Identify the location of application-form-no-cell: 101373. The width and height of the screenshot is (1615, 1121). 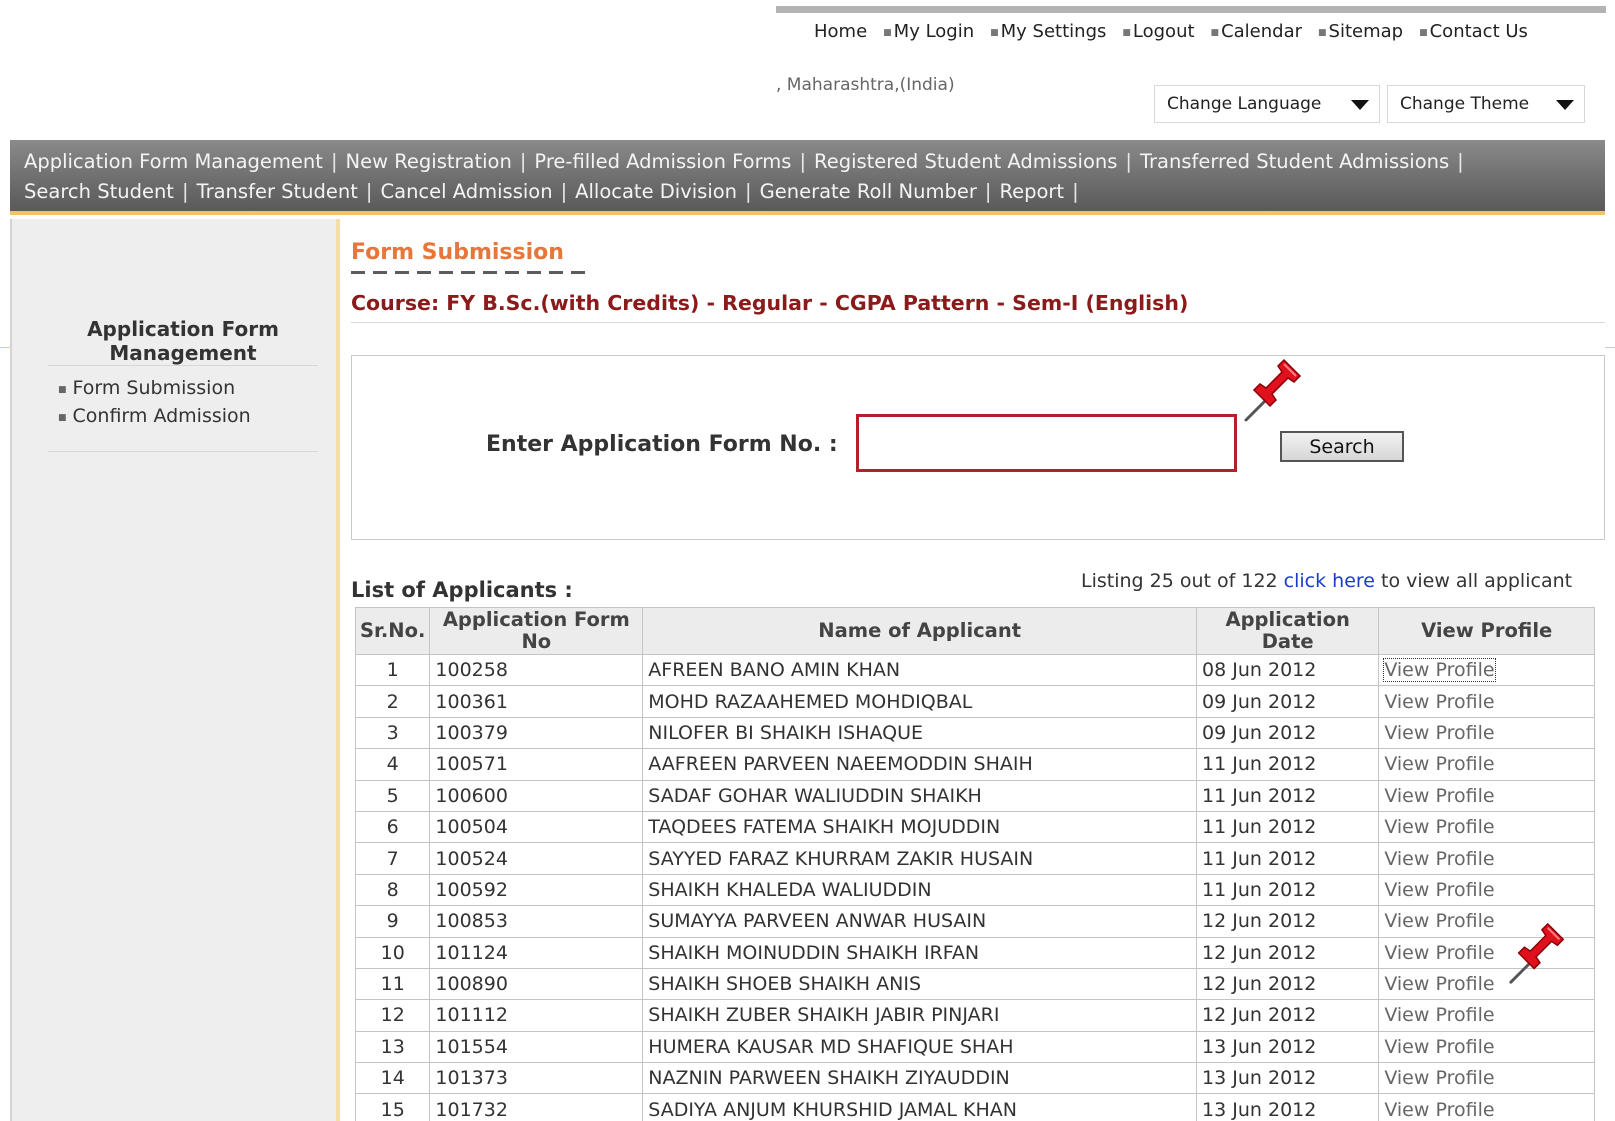
(536, 1078).